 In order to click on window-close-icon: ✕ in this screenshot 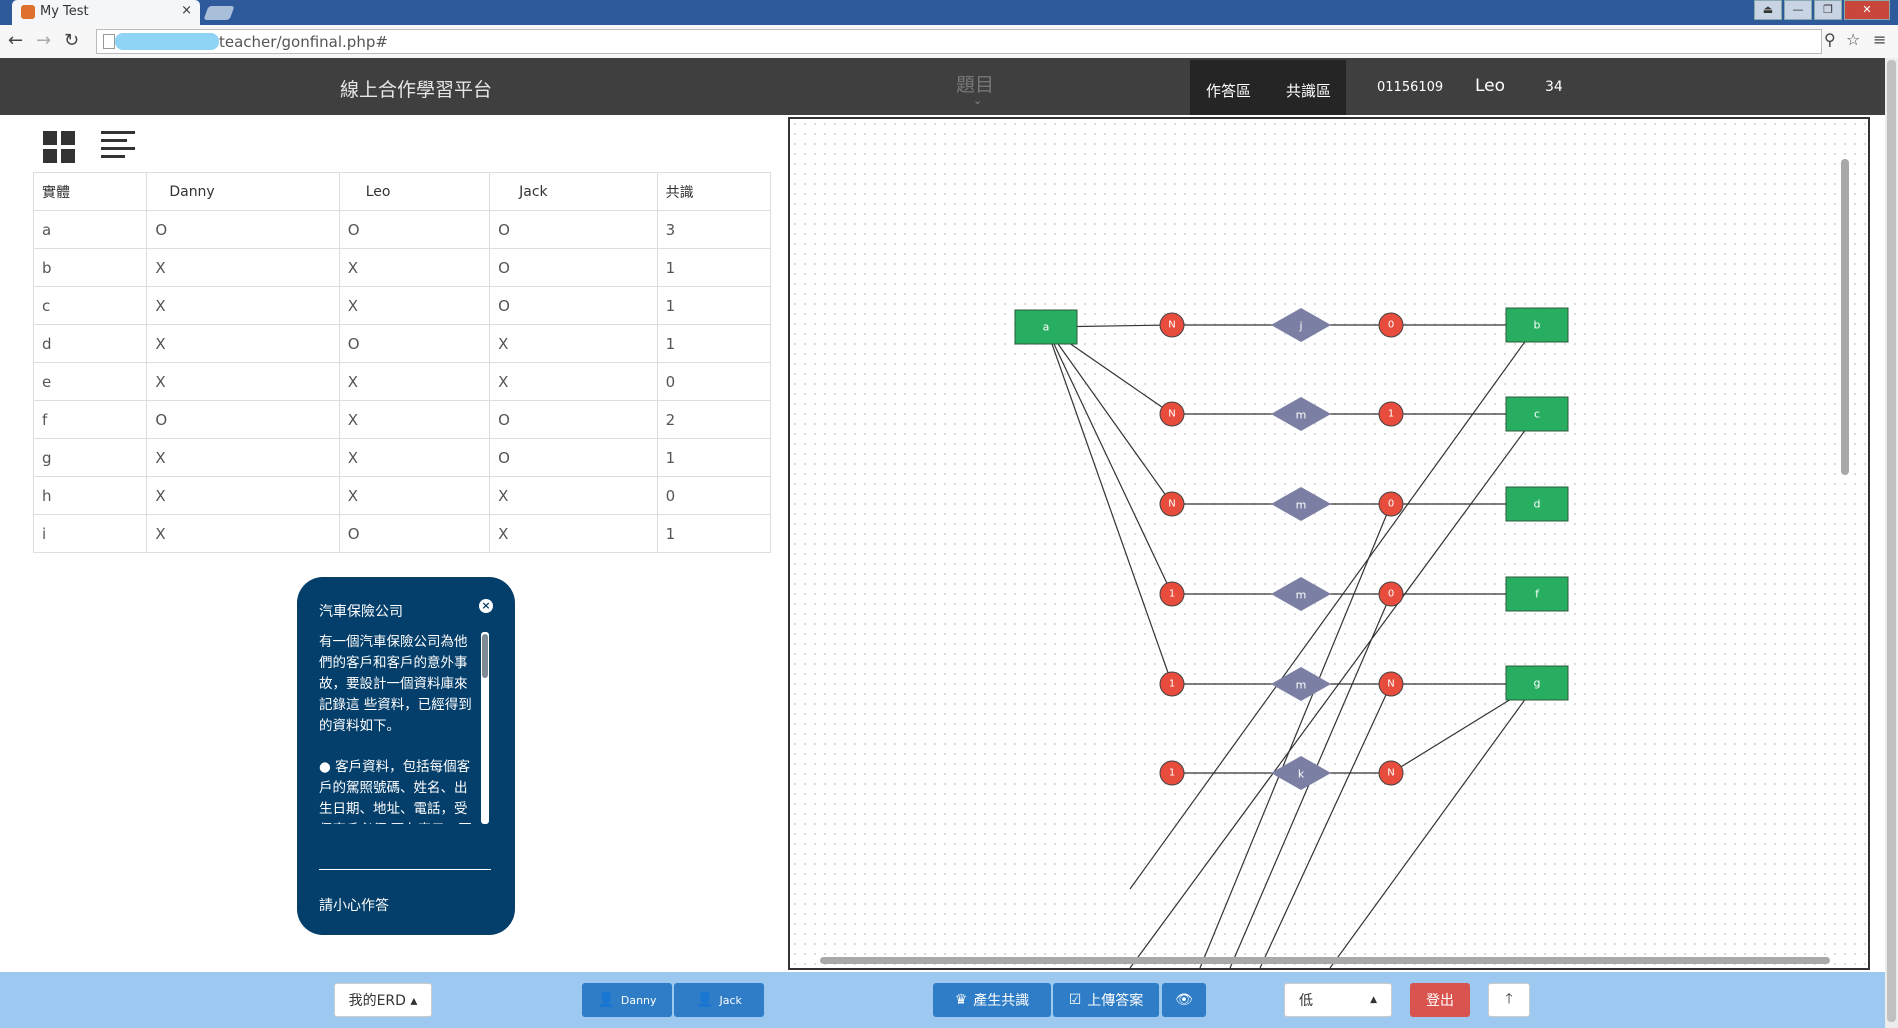, I will do `click(1867, 10)`.